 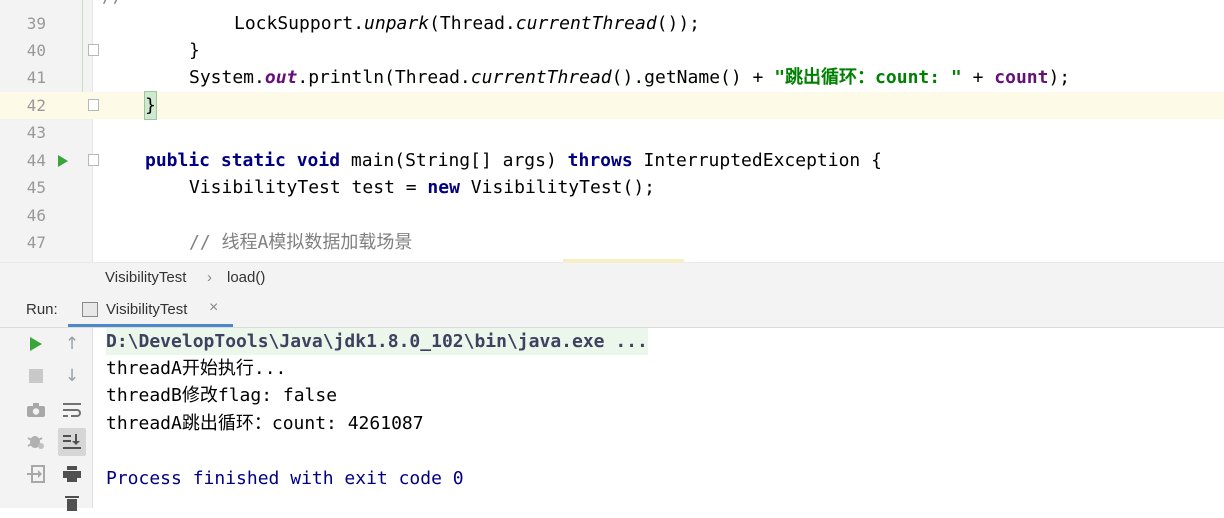 I want to click on close-tab-icon: ×, so click(x=213, y=308).